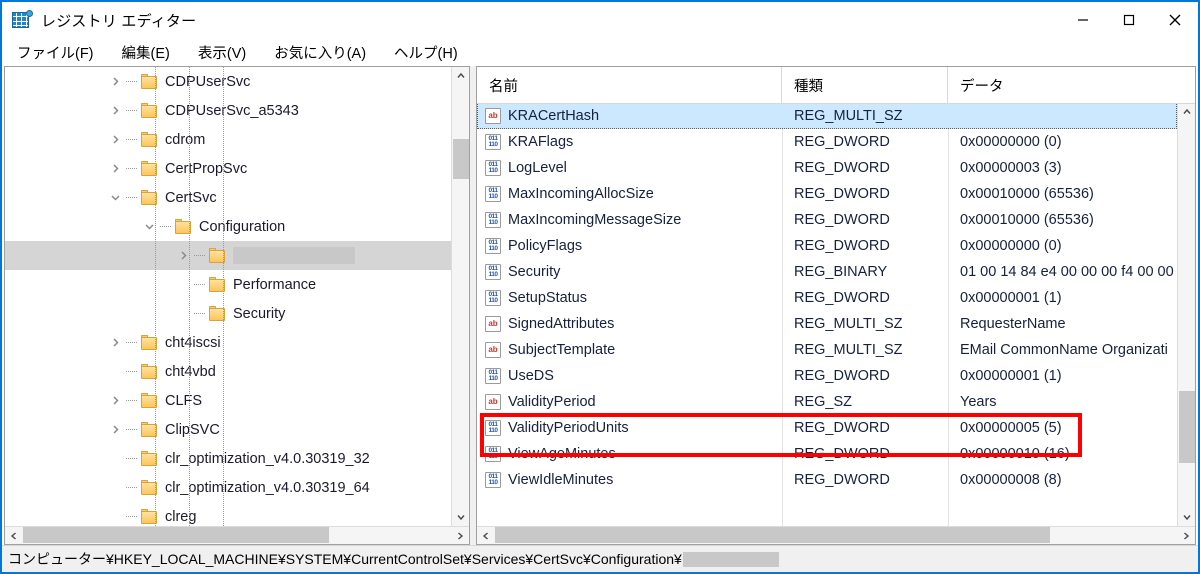  Describe the element at coordinates (115, 197) in the screenshot. I see `chevron-down-icon` at that location.